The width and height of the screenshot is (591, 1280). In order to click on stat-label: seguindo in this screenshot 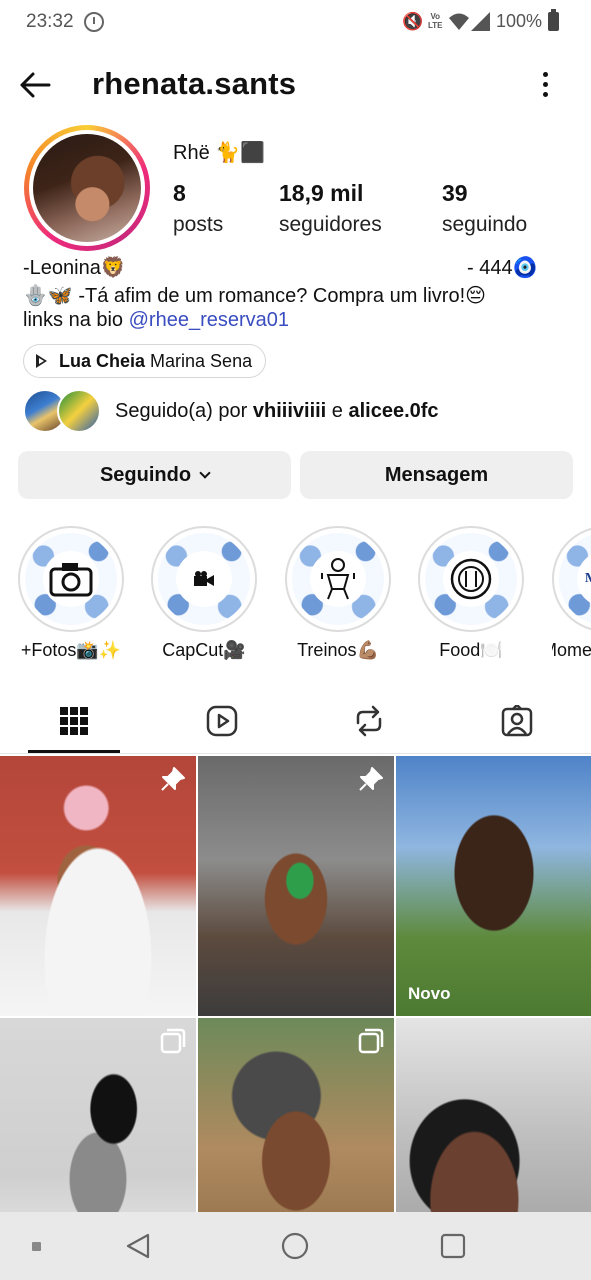, I will do `click(485, 224)`.